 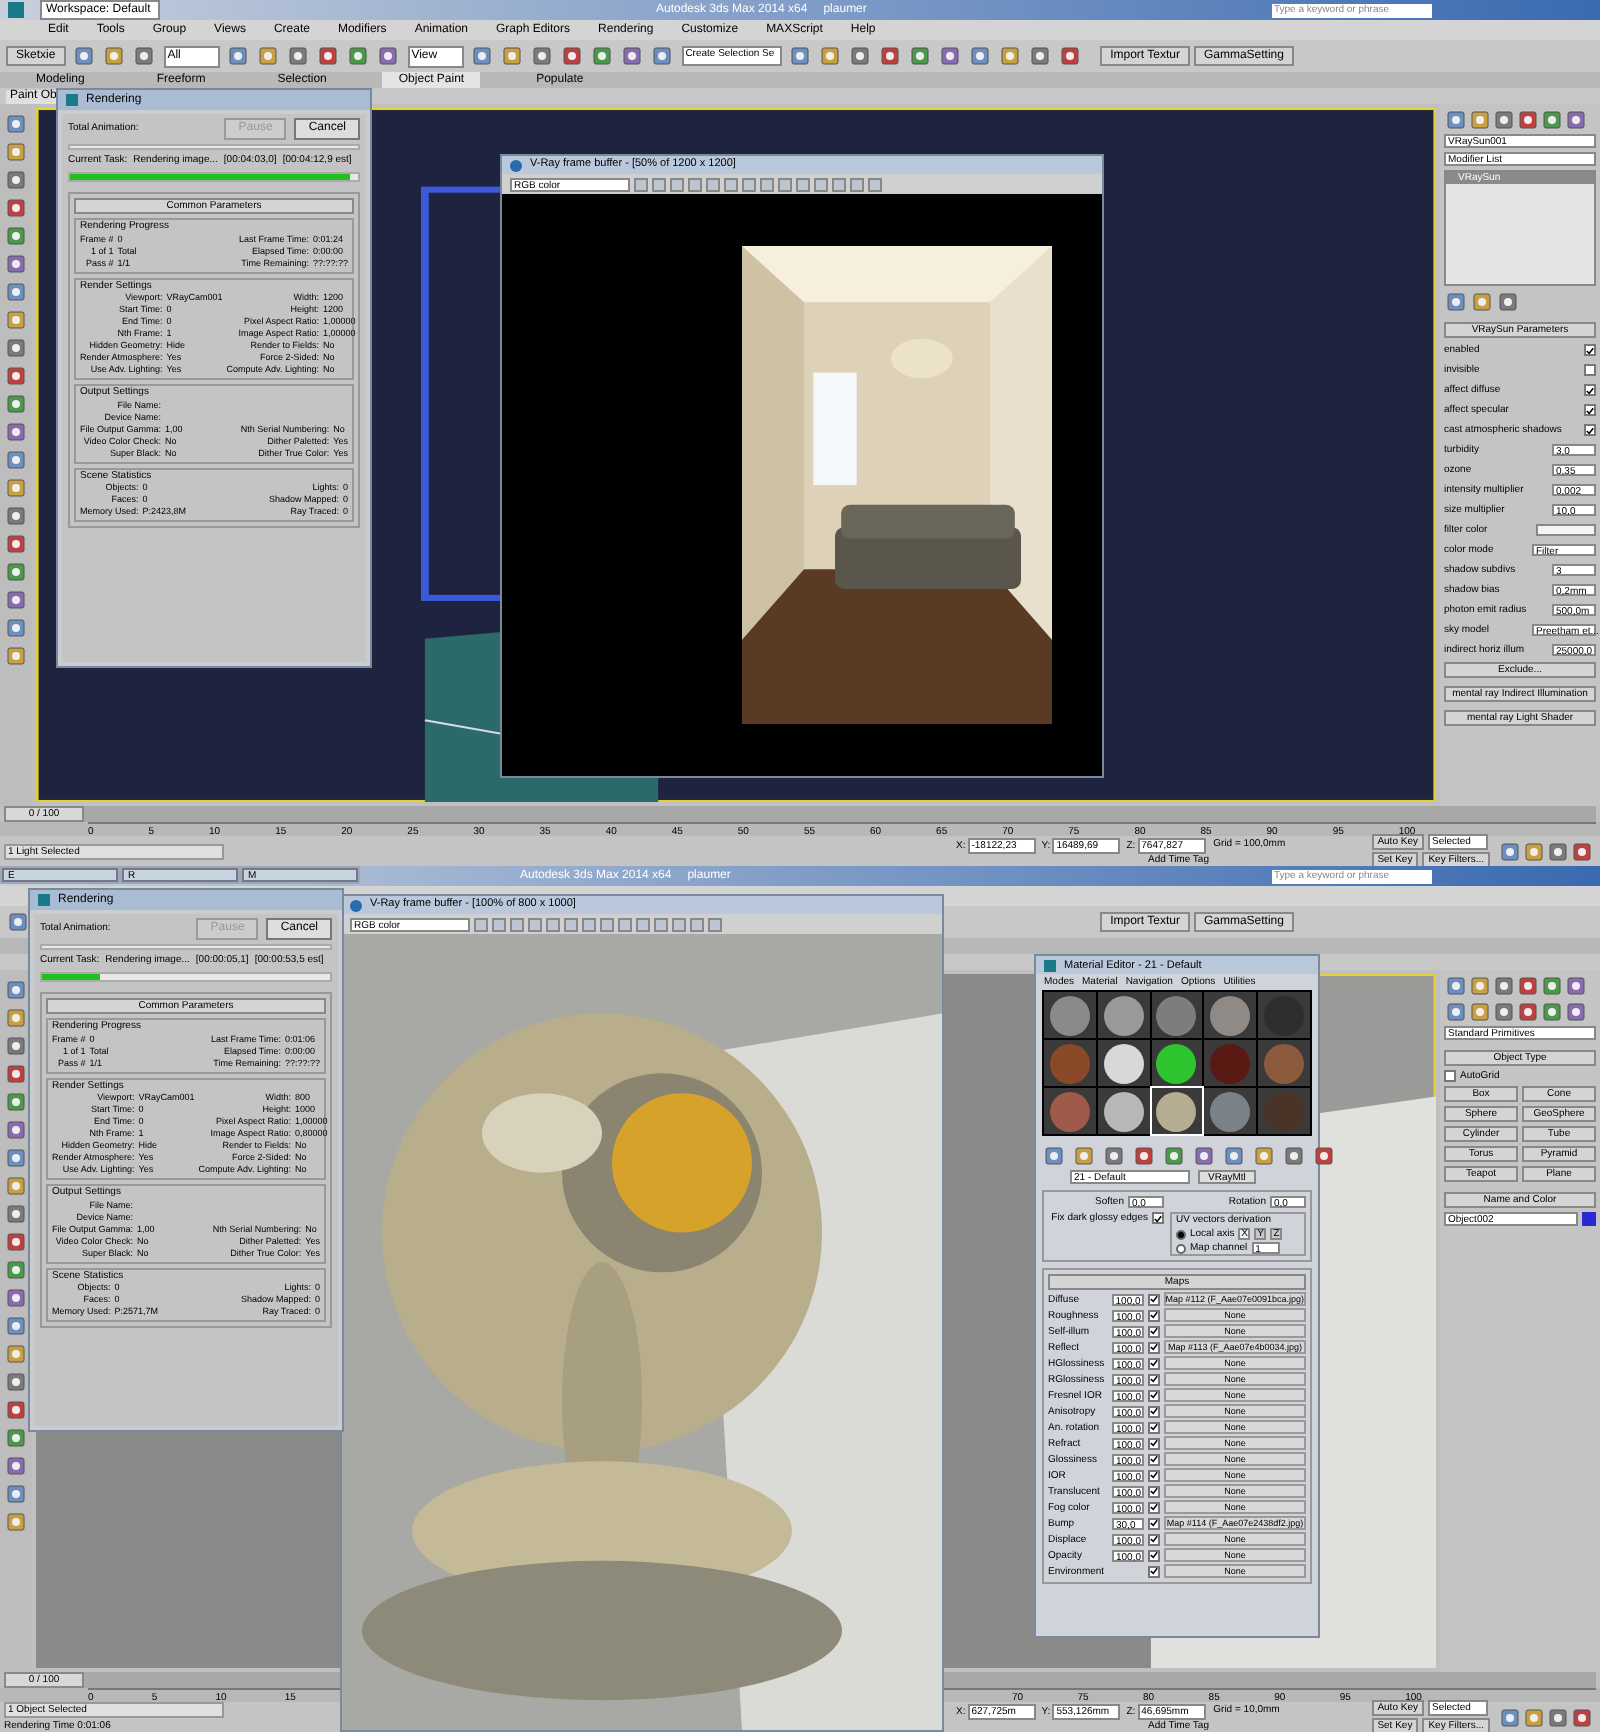 What do you see at coordinates (1566, 530) in the screenshot?
I see `color-swatch` at bounding box center [1566, 530].